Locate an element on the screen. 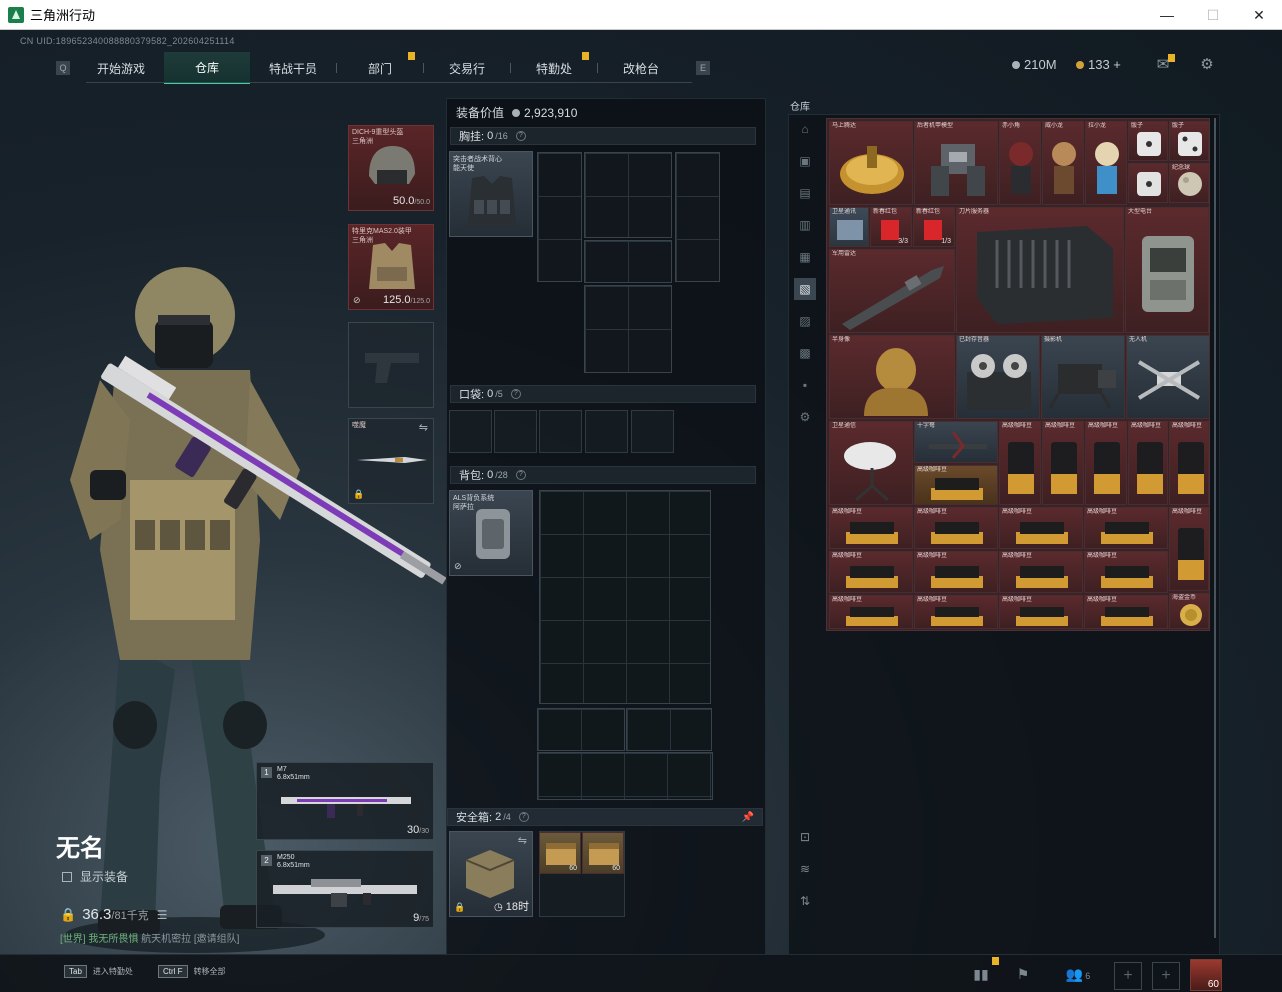 The height and width of the screenshot is (992, 1282). squad-icon: 👥 6 is located at coordinates (1078, 974).